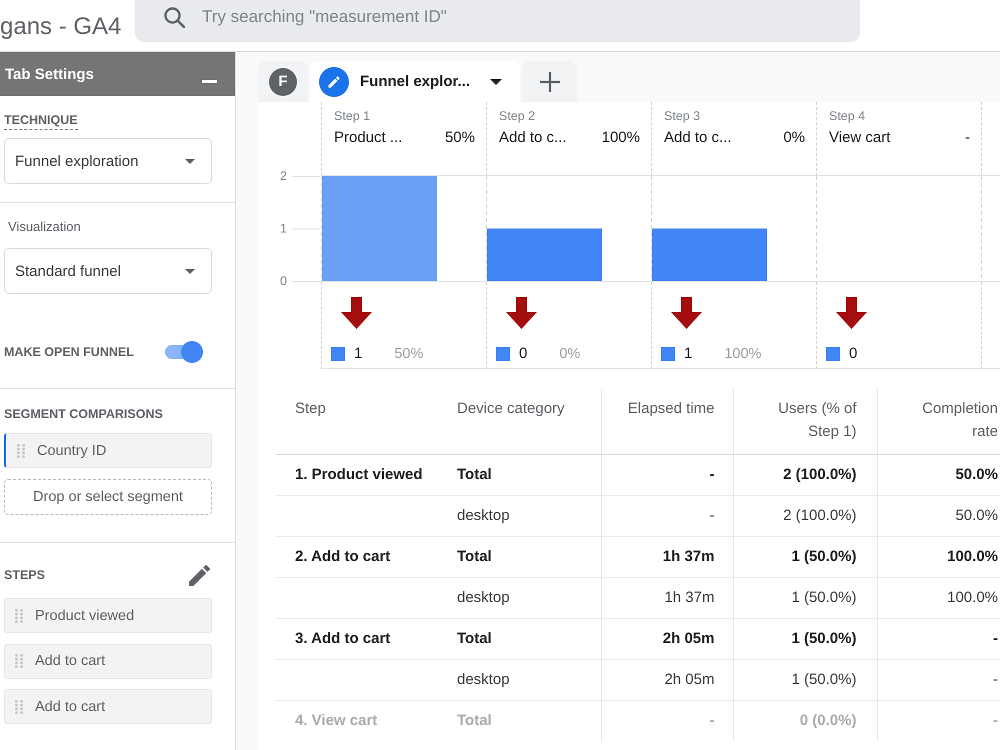  I want to click on completion-rate: 100%, so click(621, 138).